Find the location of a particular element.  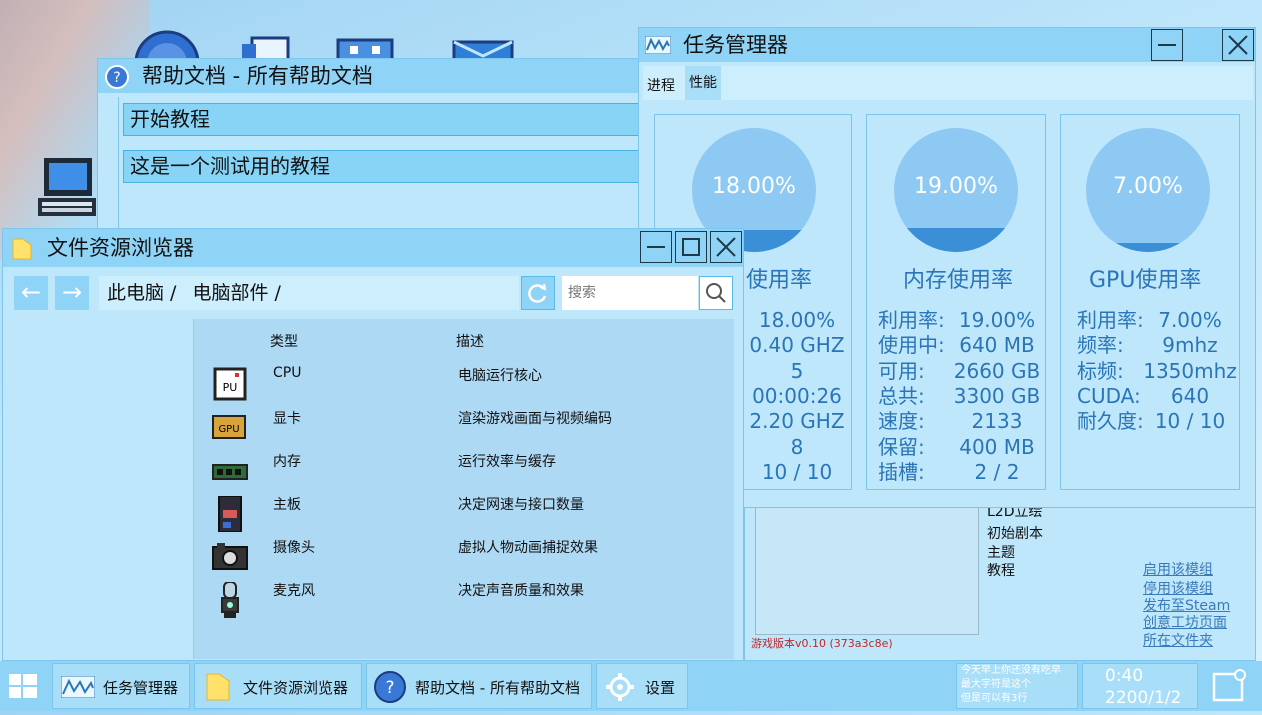

column-header-desc: 描述 is located at coordinates (470, 341).